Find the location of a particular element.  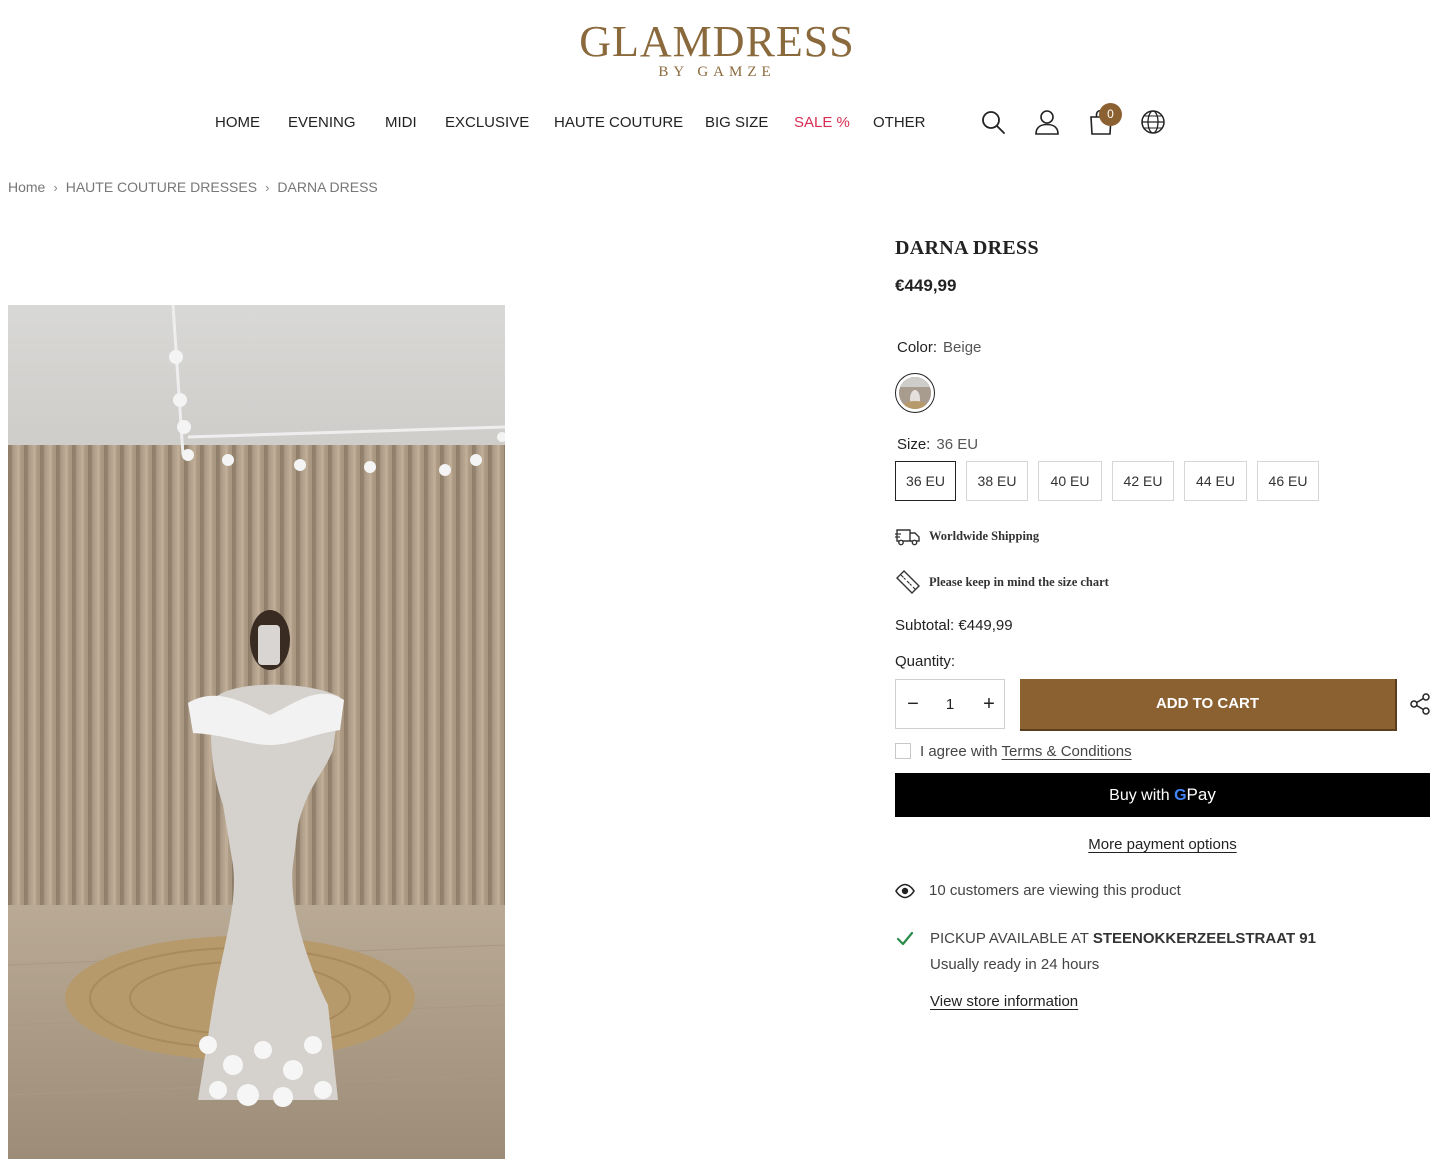

nav-item-evening: EVENING is located at coordinates (322, 122).